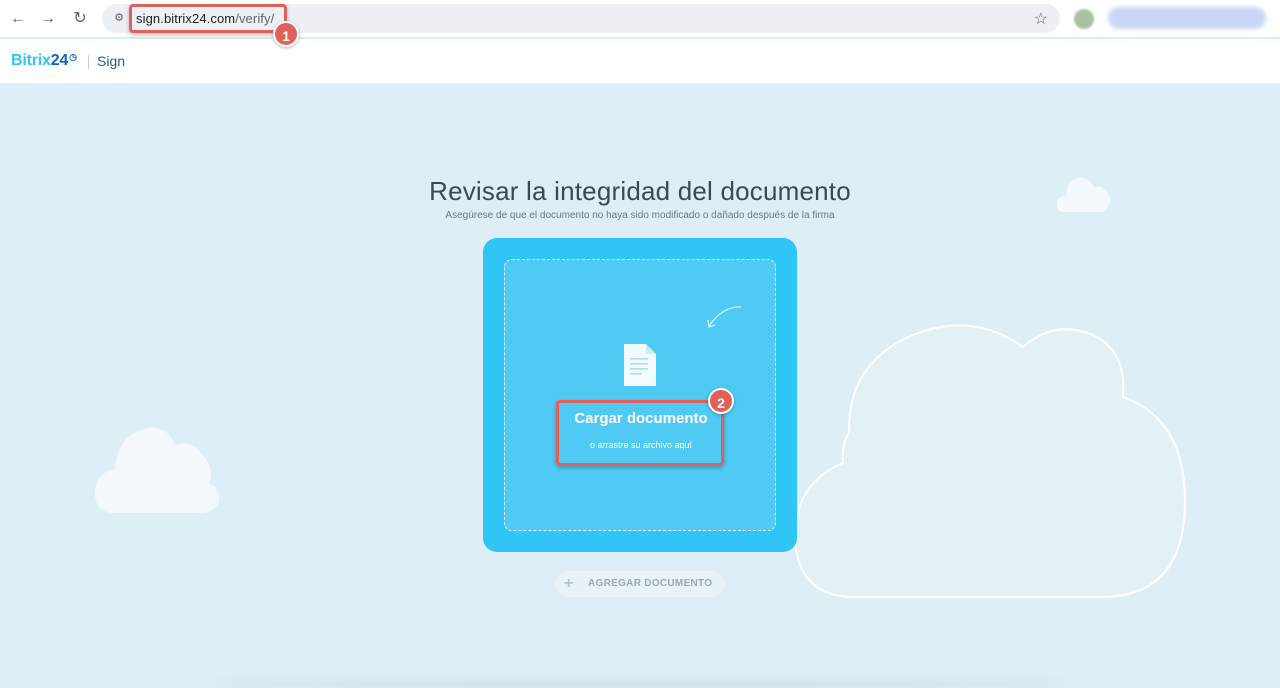 The height and width of the screenshot is (688, 1280). Describe the element at coordinates (650, 583) in the screenshot. I see `add-document-label: AGREGAR DOCUMENTO` at that location.